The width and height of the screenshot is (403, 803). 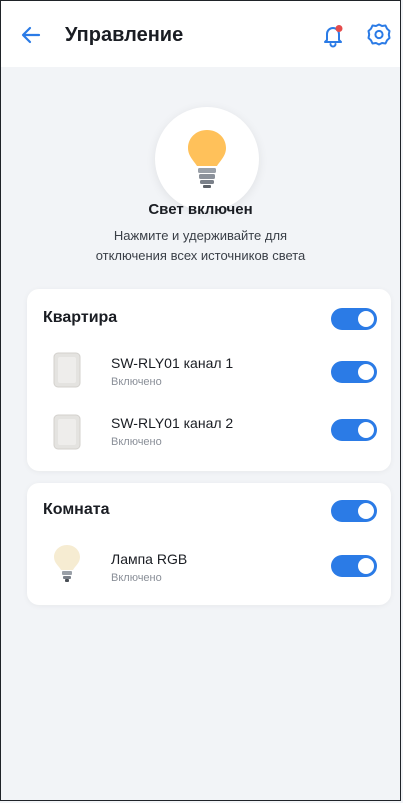 I want to click on top-bar: Управление, so click(x=200, y=34).